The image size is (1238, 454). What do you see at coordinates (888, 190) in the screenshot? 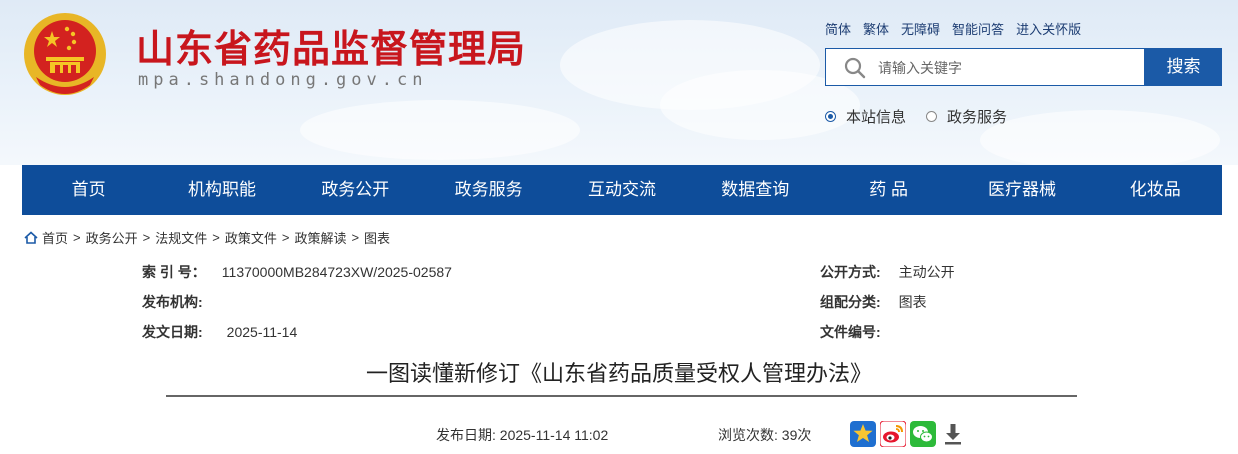
I see `nav-drugs: 药 品` at bounding box center [888, 190].